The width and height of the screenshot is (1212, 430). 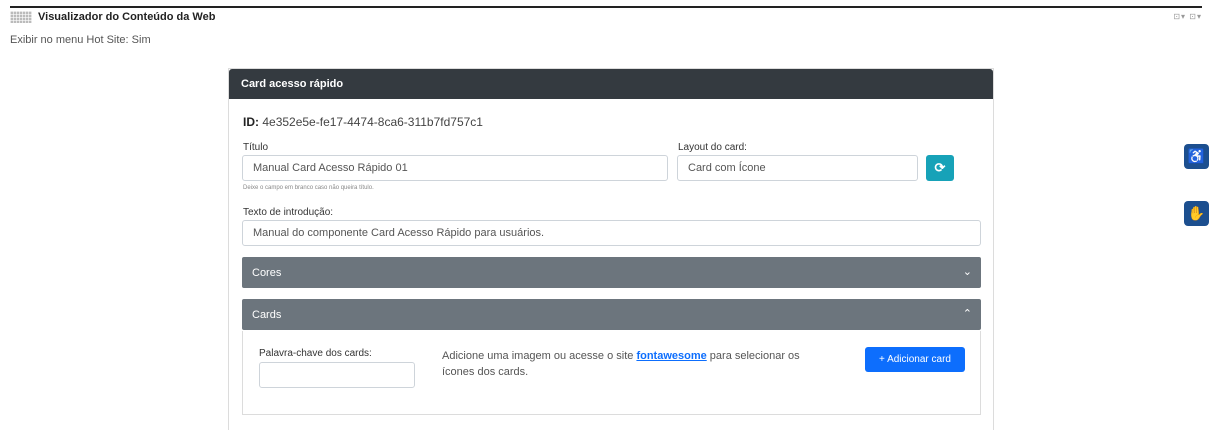 What do you see at coordinates (539, 356) in the screenshot?
I see `info-text-before: Adicione uma imagem ou acesse o site` at bounding box center [539, 356].